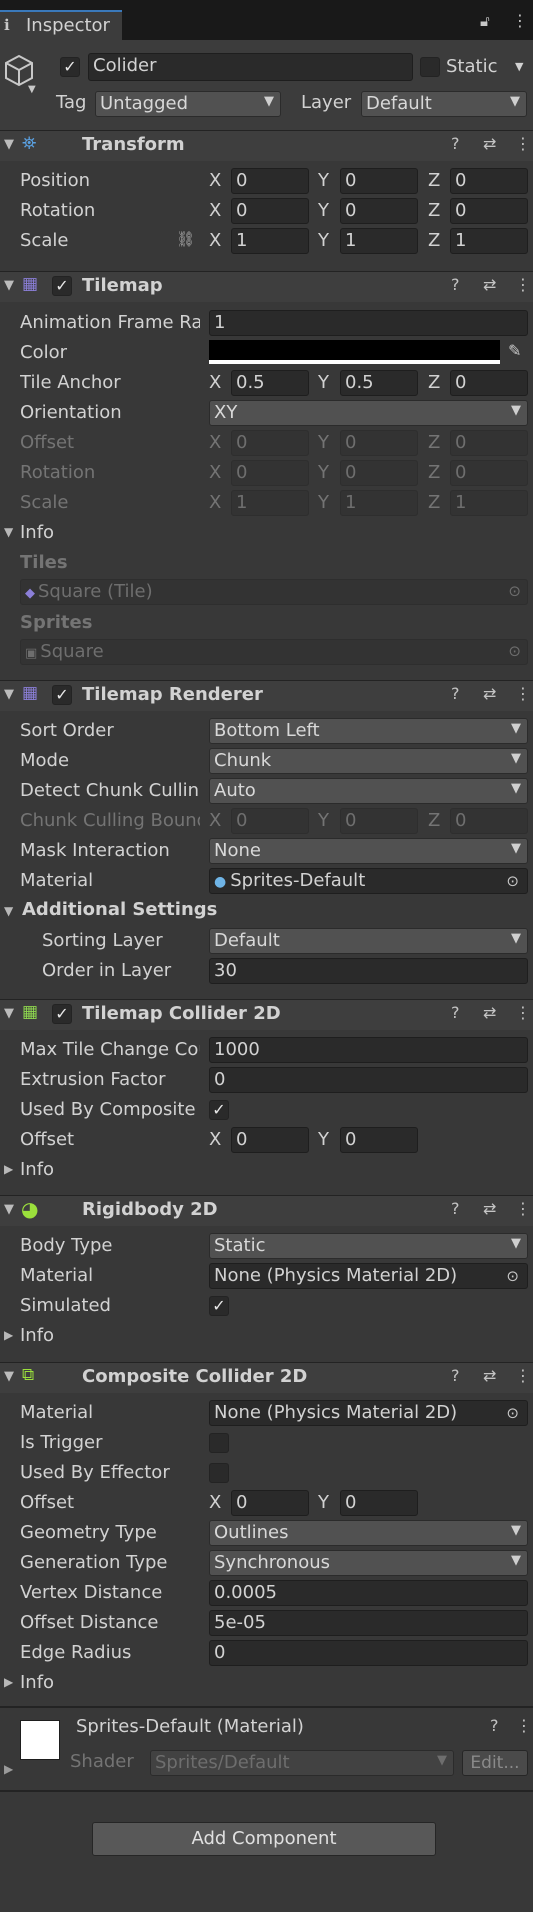 The height and width of the screenshot is (1912, 533). I want to click on is-trigger-checkbox, so click(219, 1443).